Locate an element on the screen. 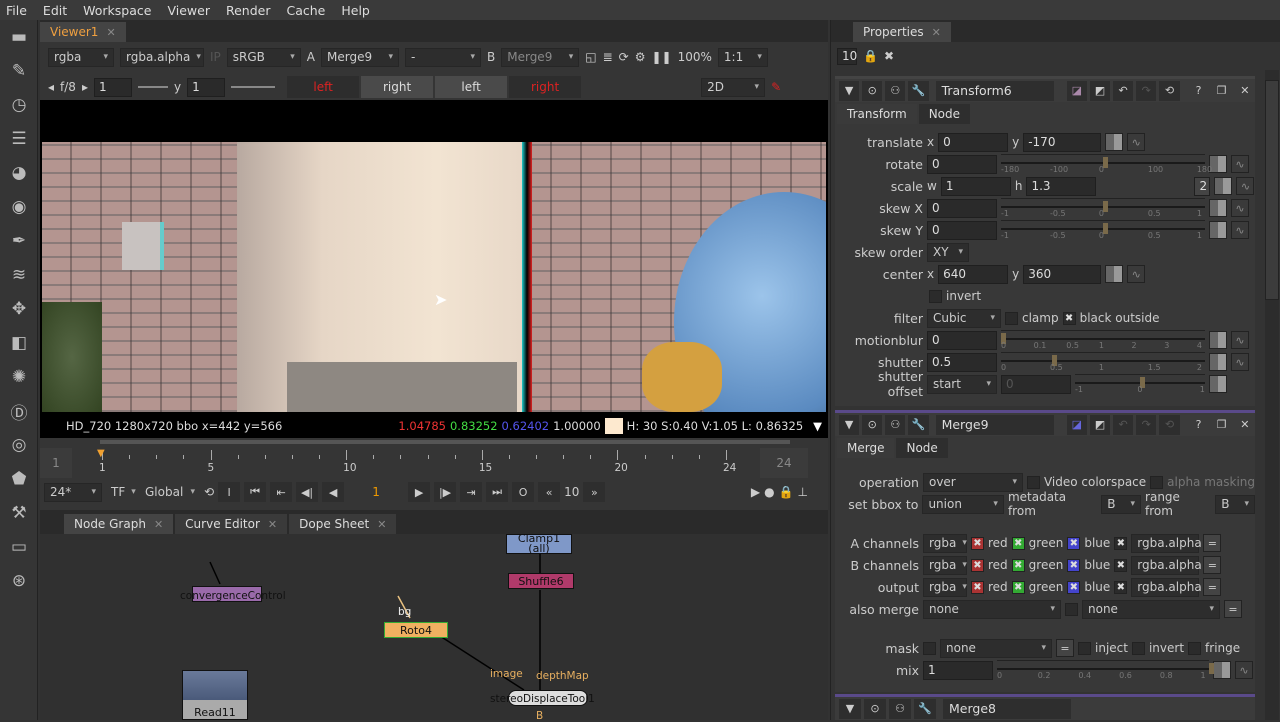 Image resolution: width=1280 pixels, height=722 pixels. timeline-end: 24 is located at coordinates (784, 463).